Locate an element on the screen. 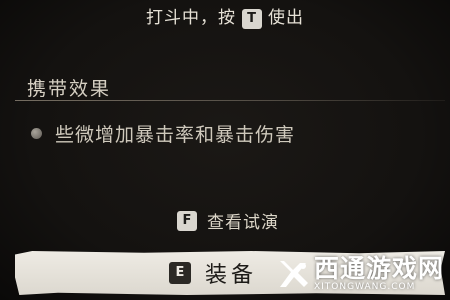 The width and height of the screenshot is (450, 300). view-preview-label: 查看试演 is located at coordinates (243, 223).